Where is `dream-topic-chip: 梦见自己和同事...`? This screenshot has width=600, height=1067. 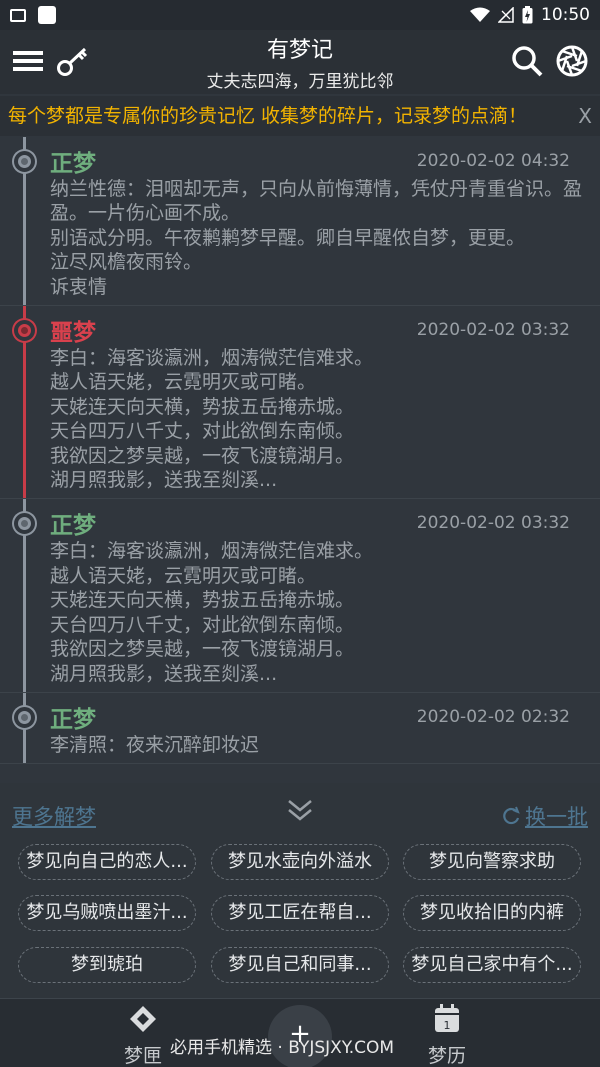
dream-topic-chip: 梦见自己和同事... is located at coordinates (300, 965).